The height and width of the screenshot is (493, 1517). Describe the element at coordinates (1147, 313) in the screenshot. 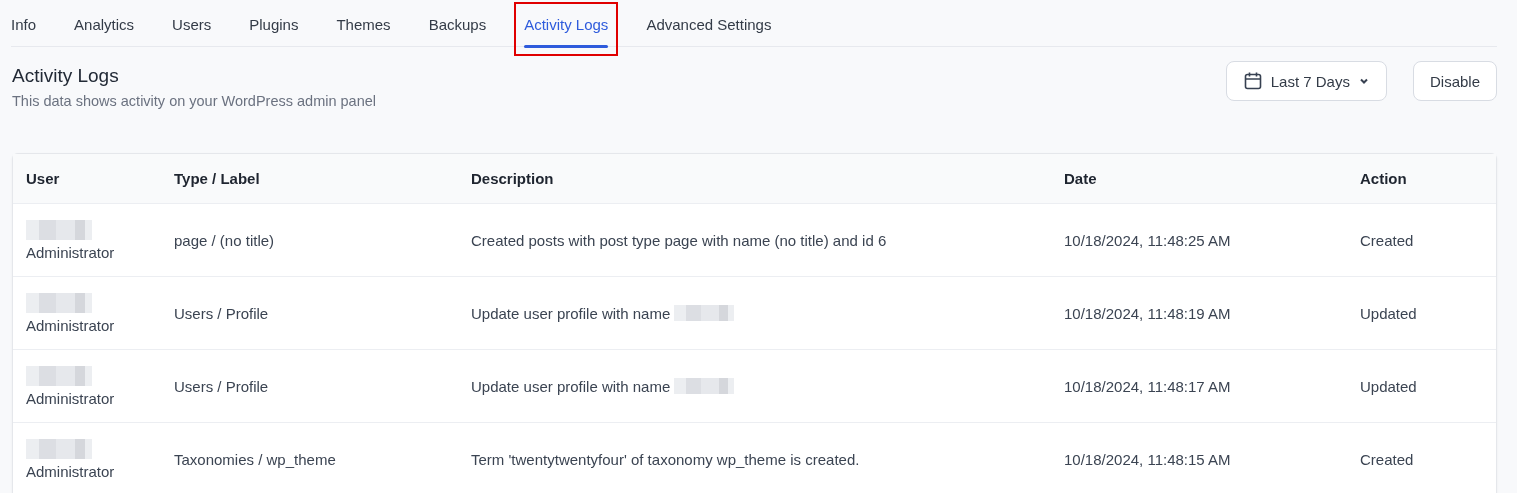

I see `table-cell-text: 10/18/2024, 11:48:19 AM` at that location.